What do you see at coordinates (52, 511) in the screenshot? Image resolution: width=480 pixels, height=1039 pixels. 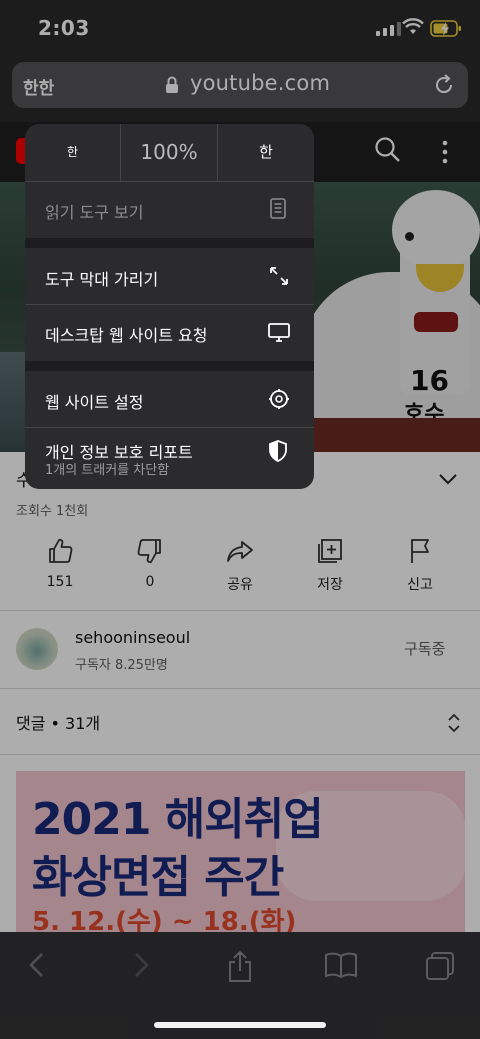 I see `view-count: 조회수 1천회` at bounding box center [52, 511].